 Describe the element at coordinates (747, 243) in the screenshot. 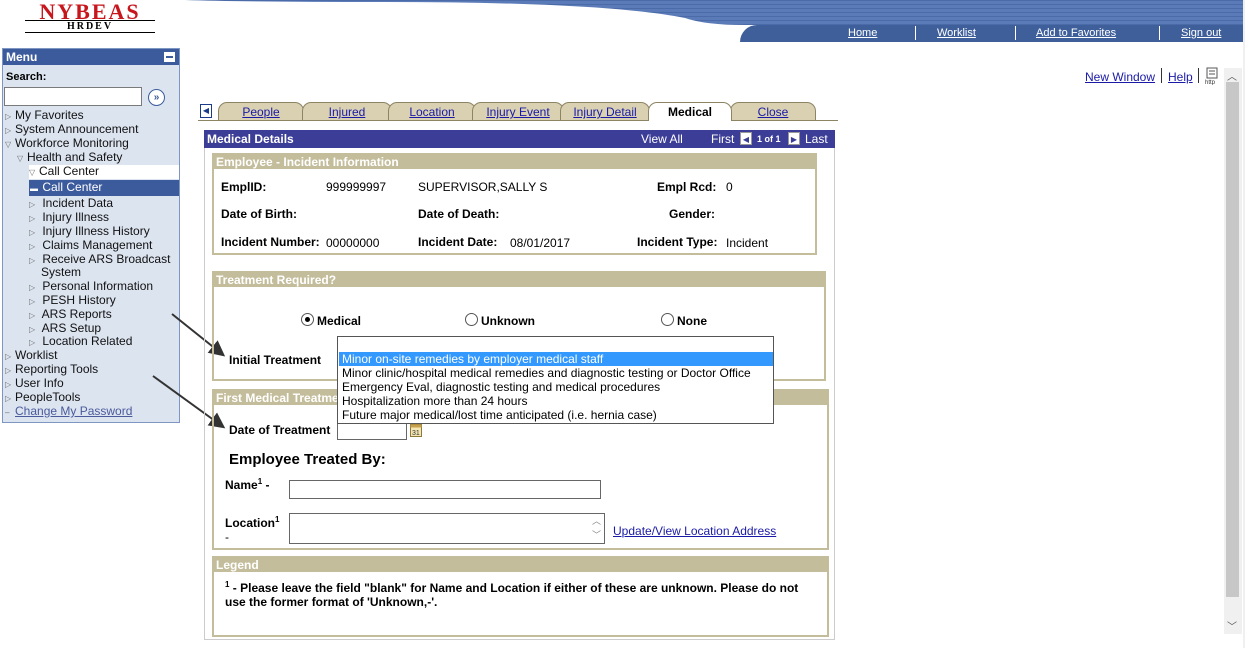

I see `incident-type-value: Incident` at that location.